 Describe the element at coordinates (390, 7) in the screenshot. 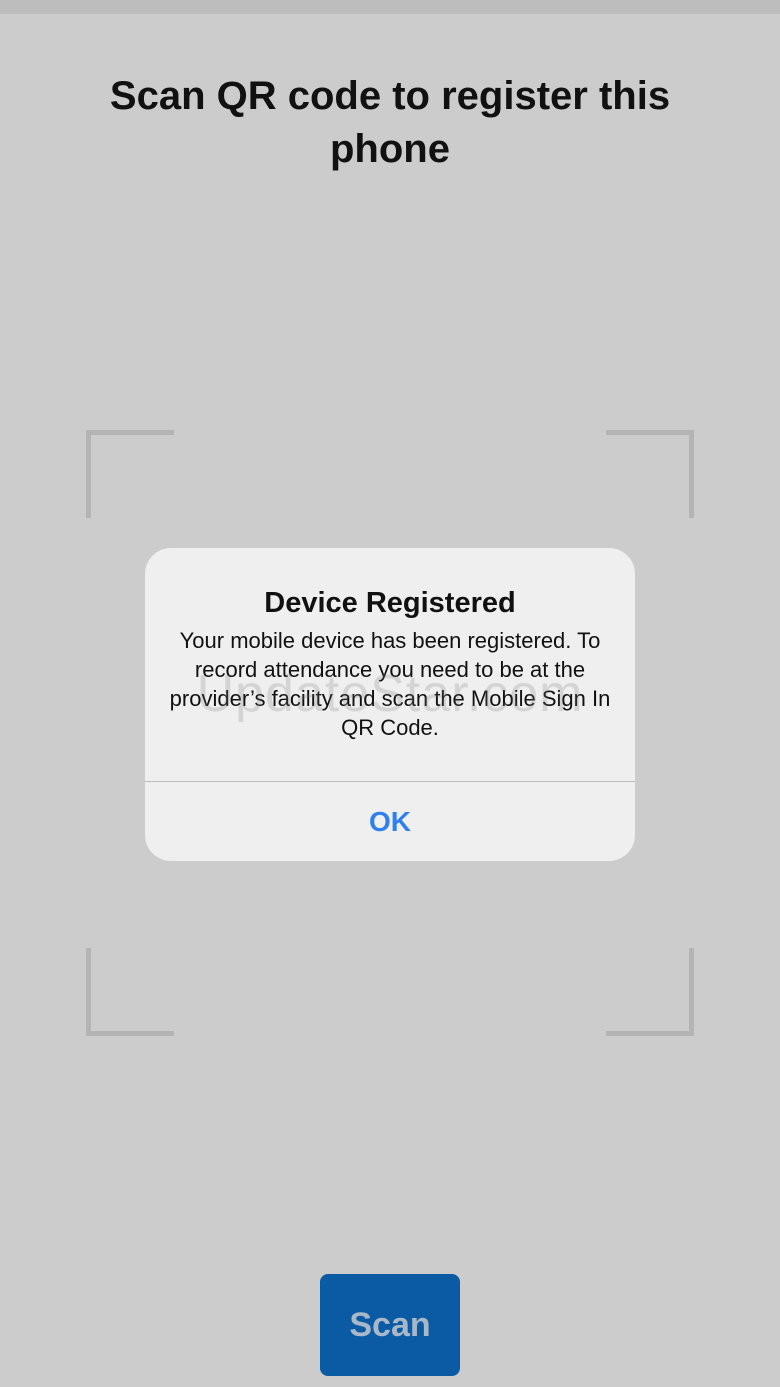

I see `status-bar-strip` at that location.